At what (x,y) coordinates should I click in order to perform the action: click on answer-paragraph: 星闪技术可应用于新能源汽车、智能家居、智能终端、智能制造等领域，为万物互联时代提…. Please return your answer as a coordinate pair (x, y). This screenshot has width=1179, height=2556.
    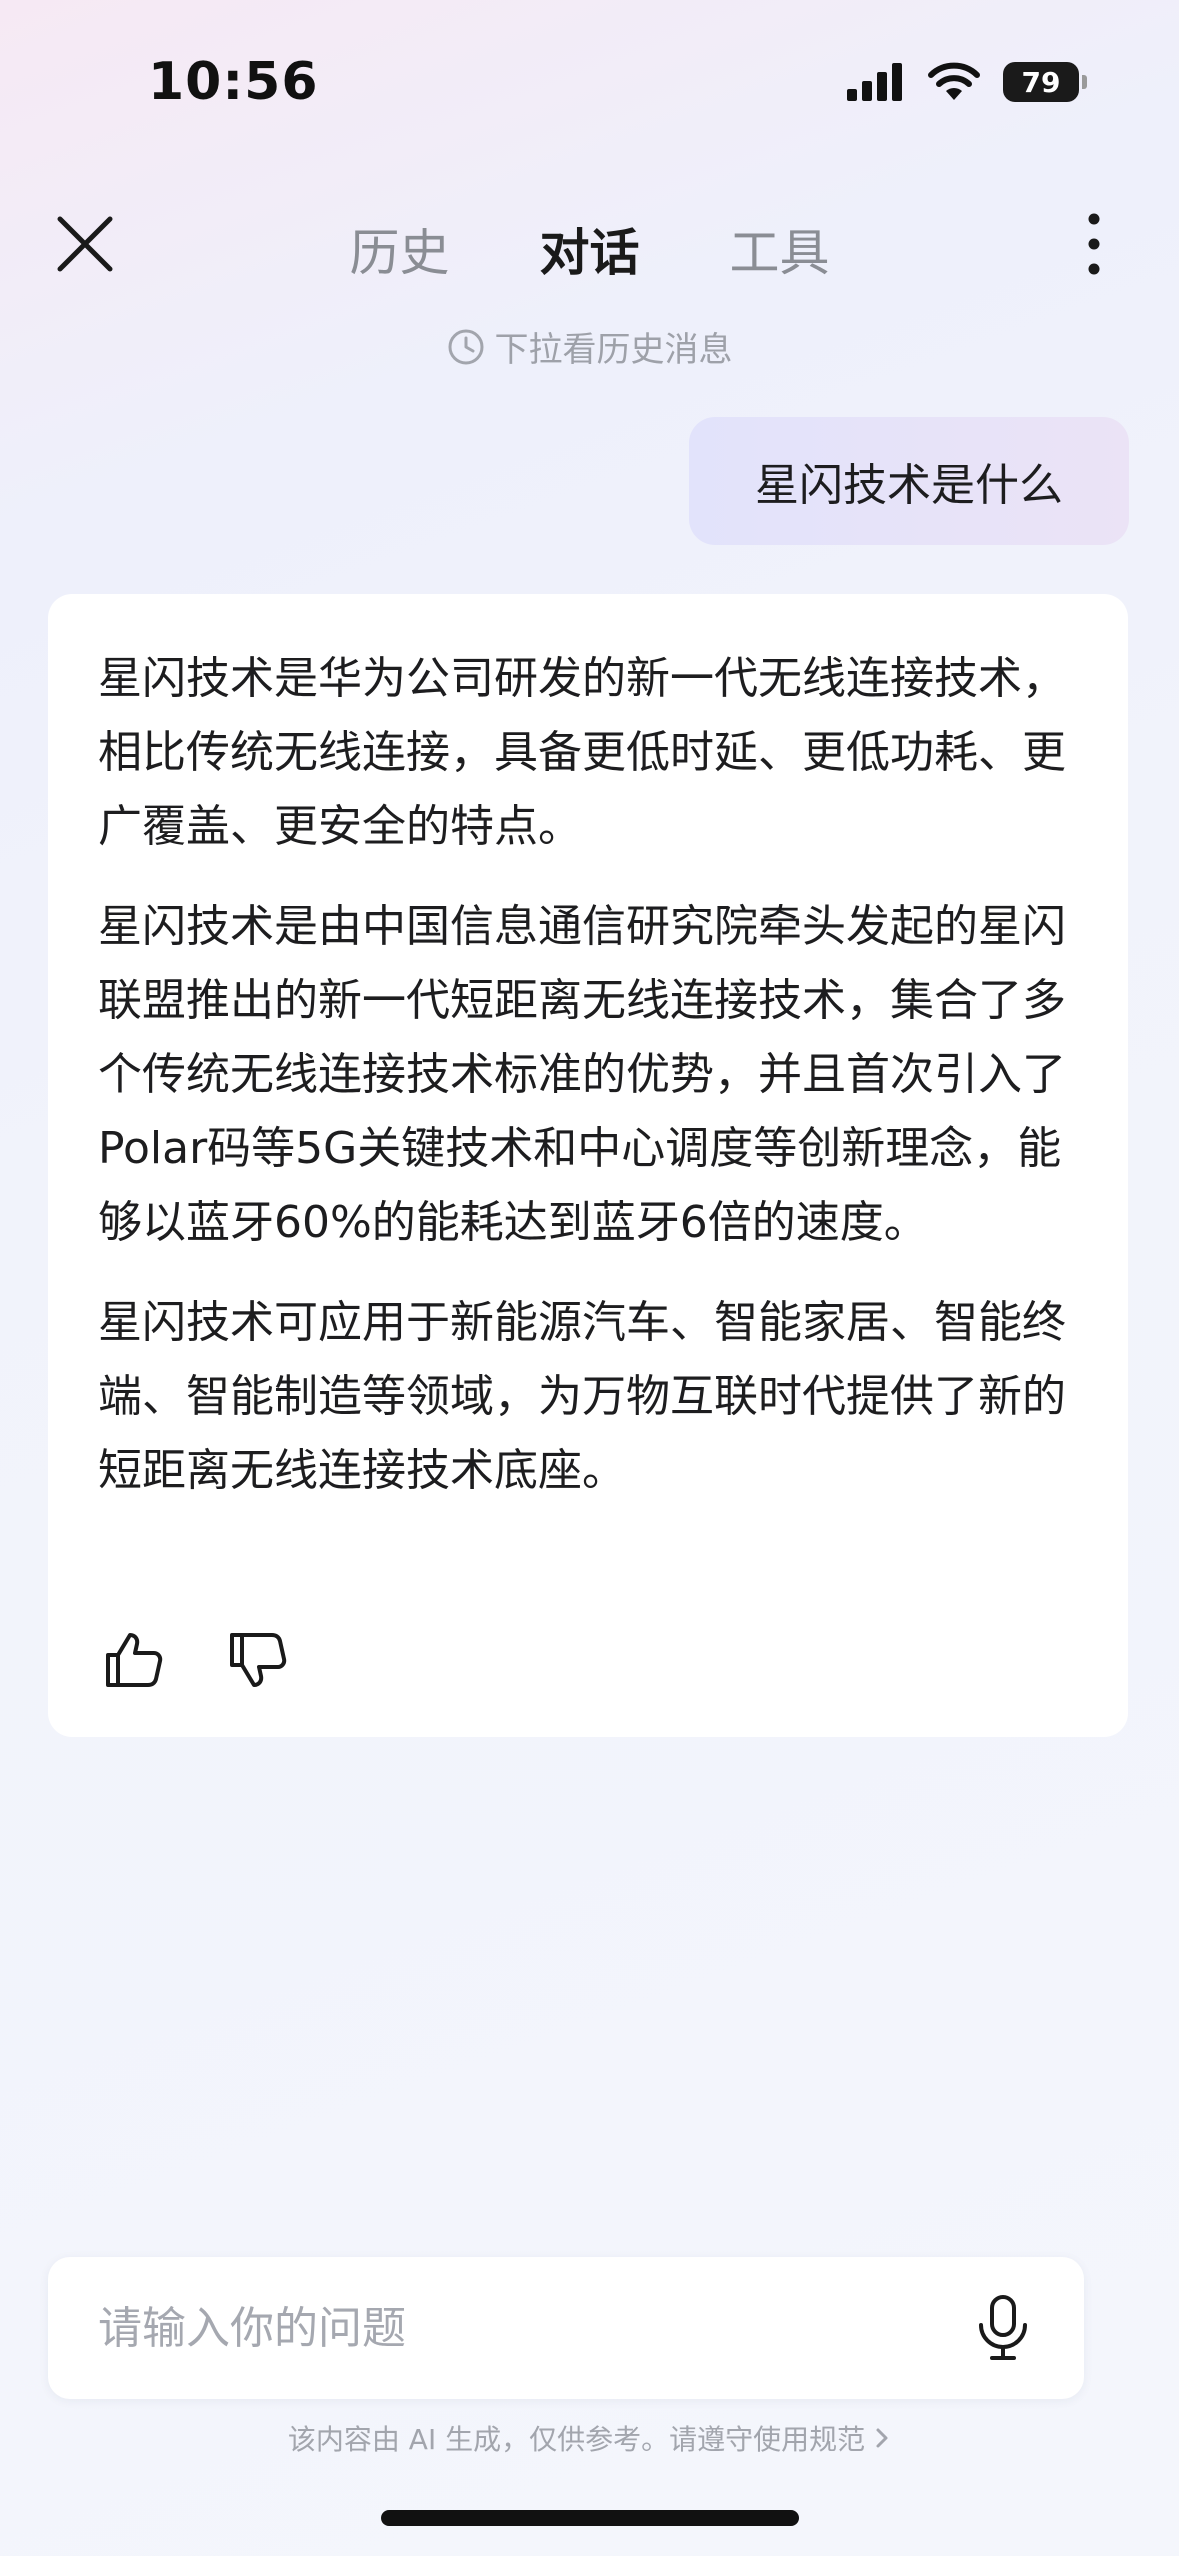
    Looking at the image, I should click on (582, 1396).